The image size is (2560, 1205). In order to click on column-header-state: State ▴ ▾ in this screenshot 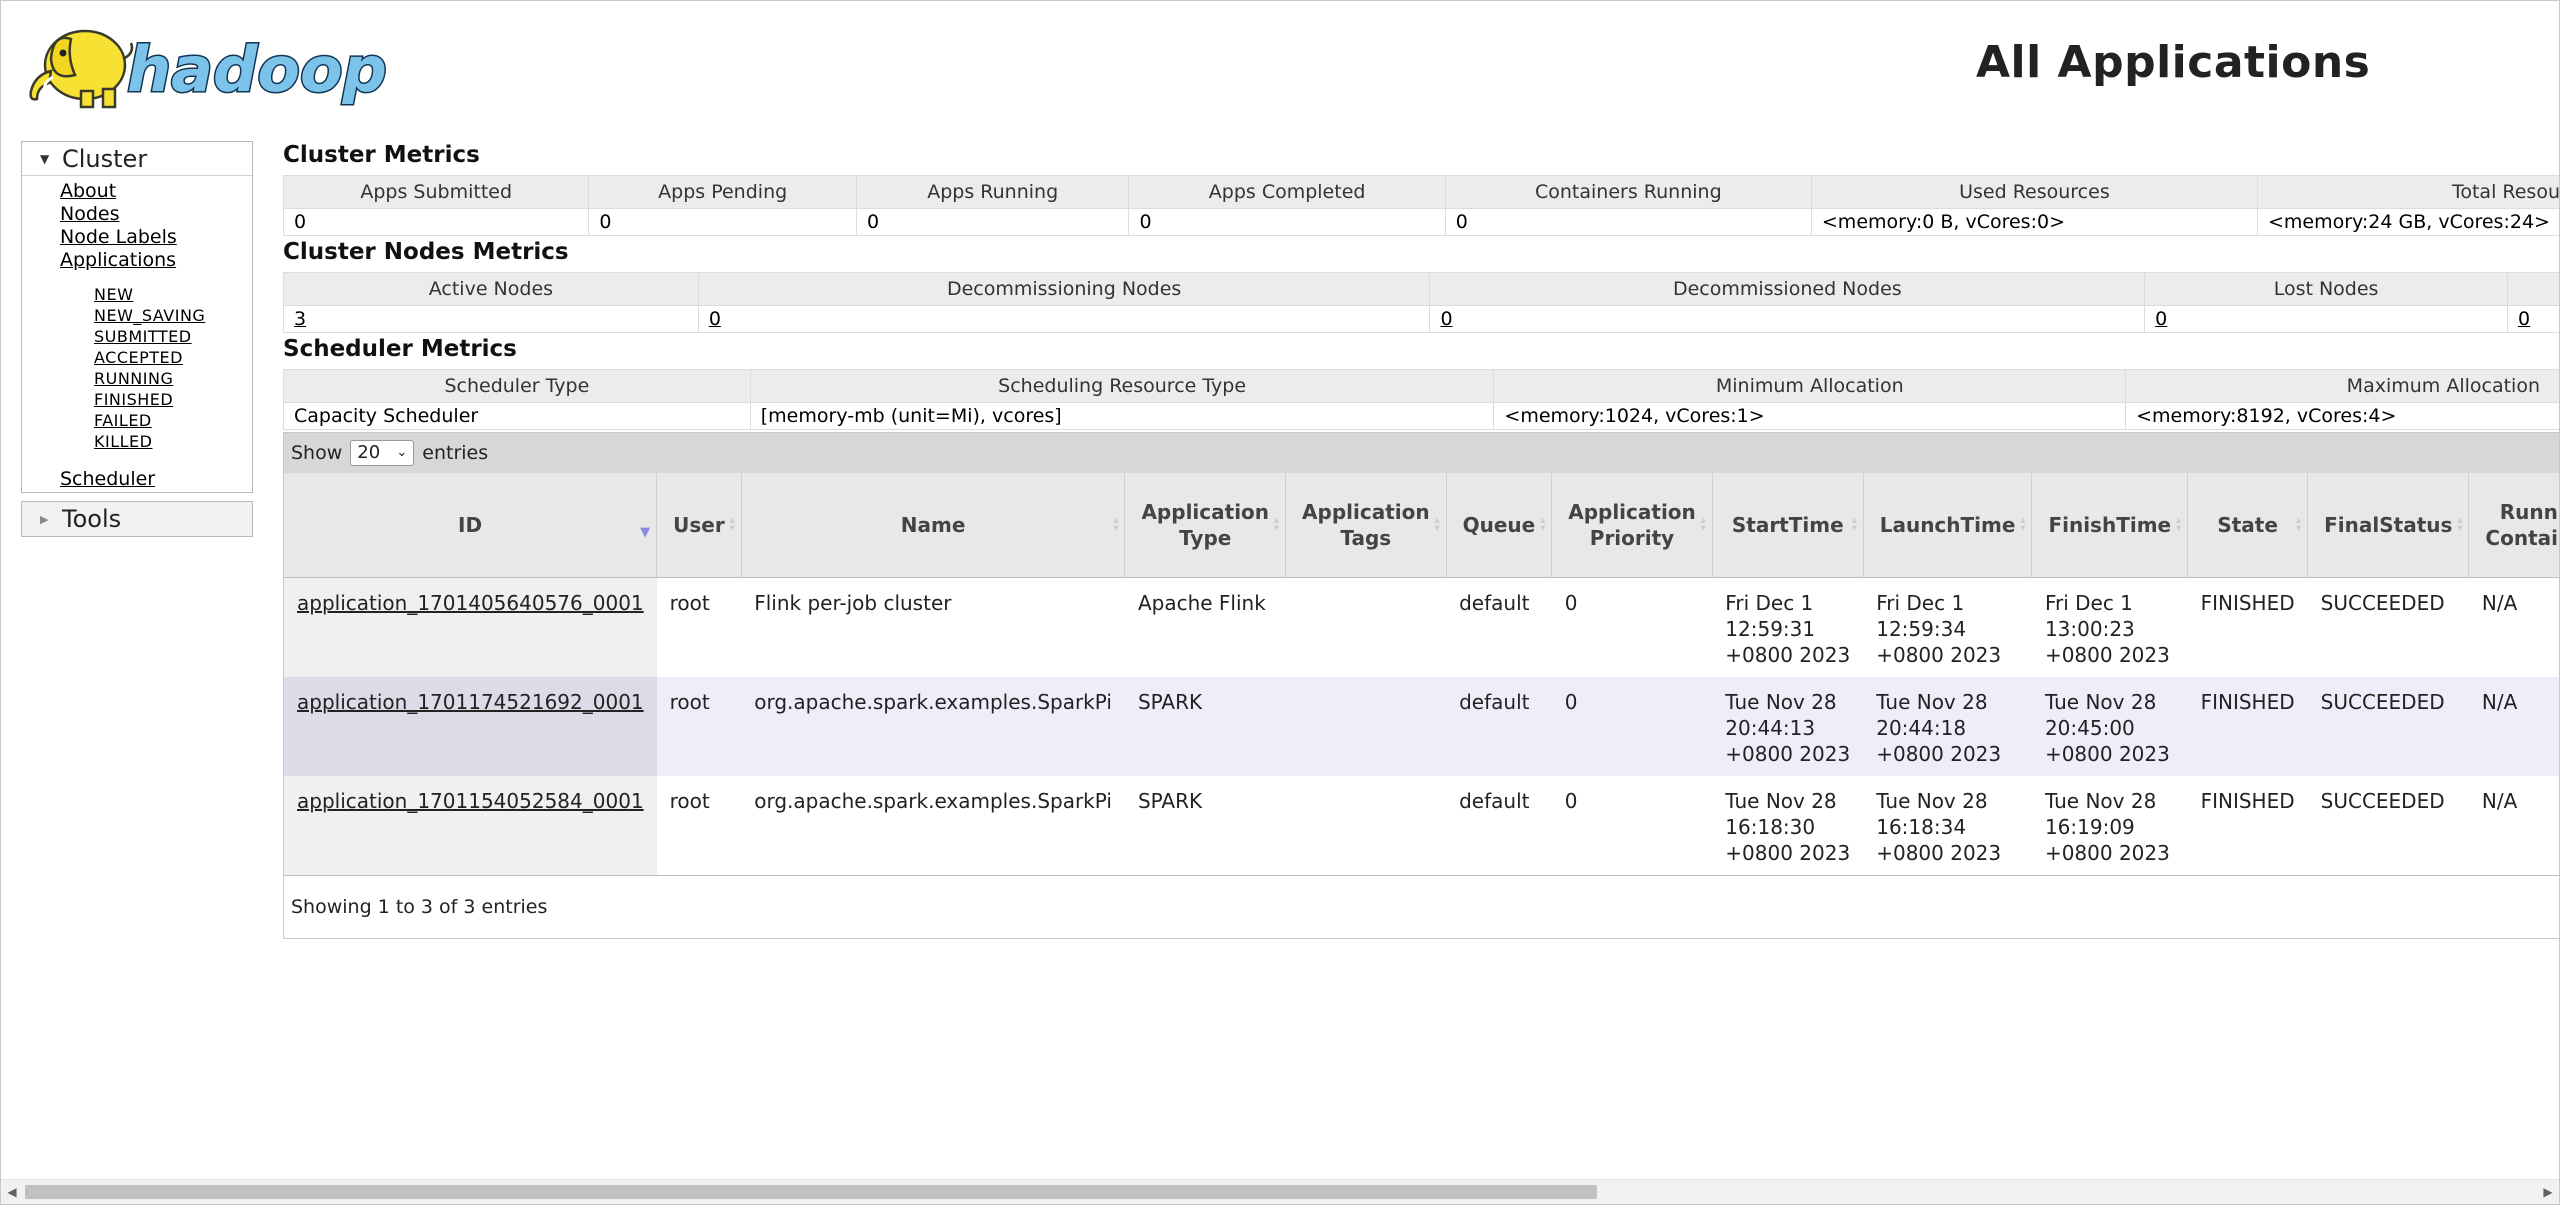, I will do `click(2248, 525)`.